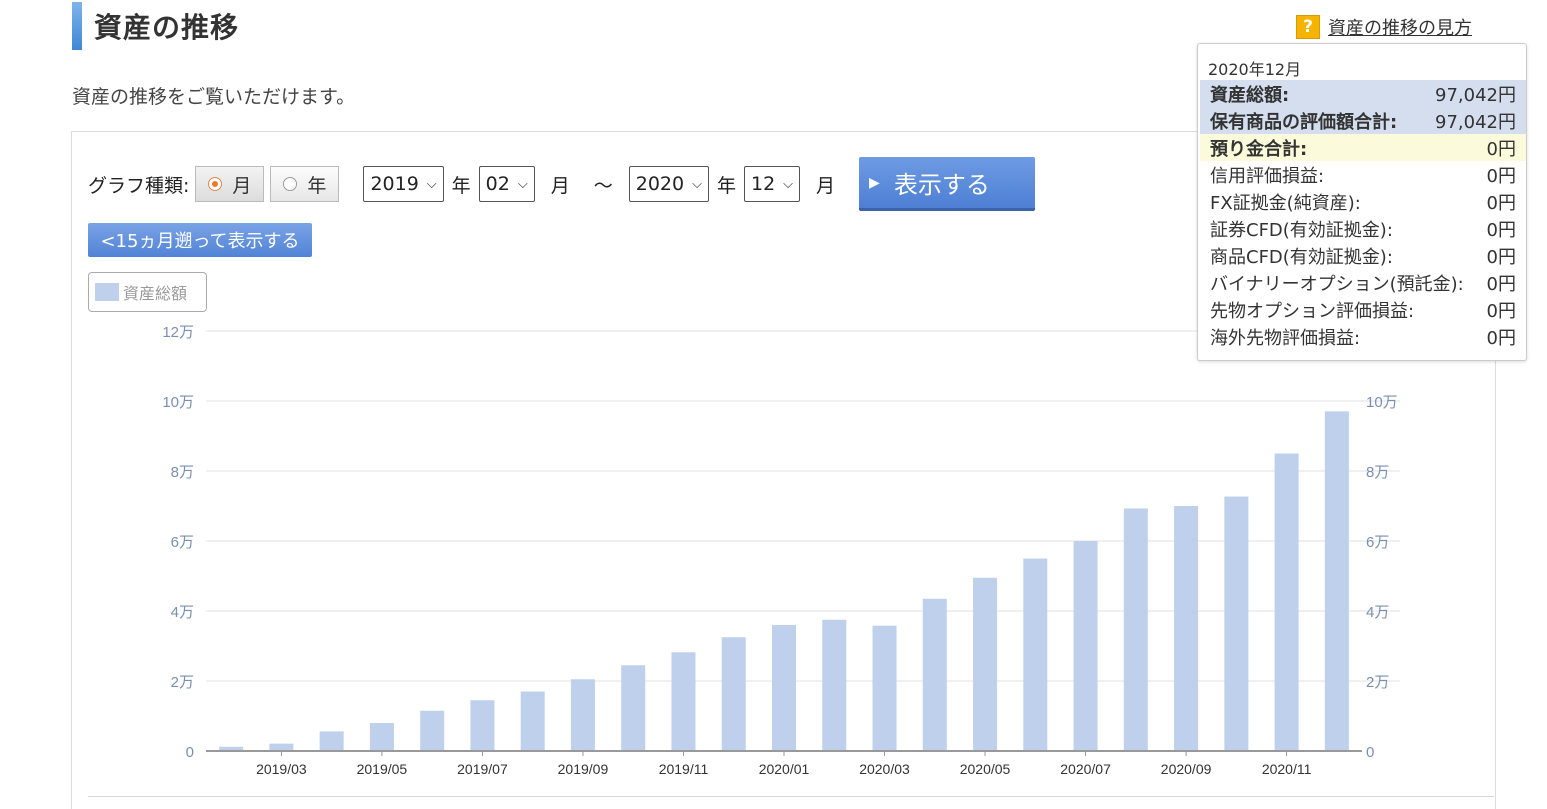  What do you see at coordinates (660, 184) in the screenshot?
I see `to-year-value: 2020` at bounding box center [660, 184].